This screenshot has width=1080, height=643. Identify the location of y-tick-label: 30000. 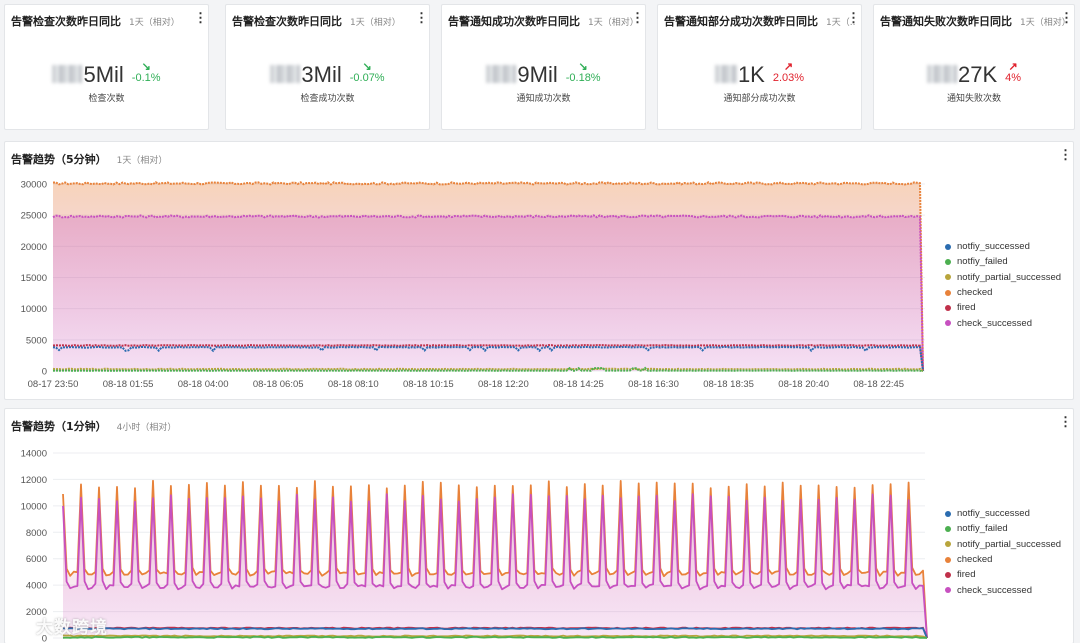
(34, 185).